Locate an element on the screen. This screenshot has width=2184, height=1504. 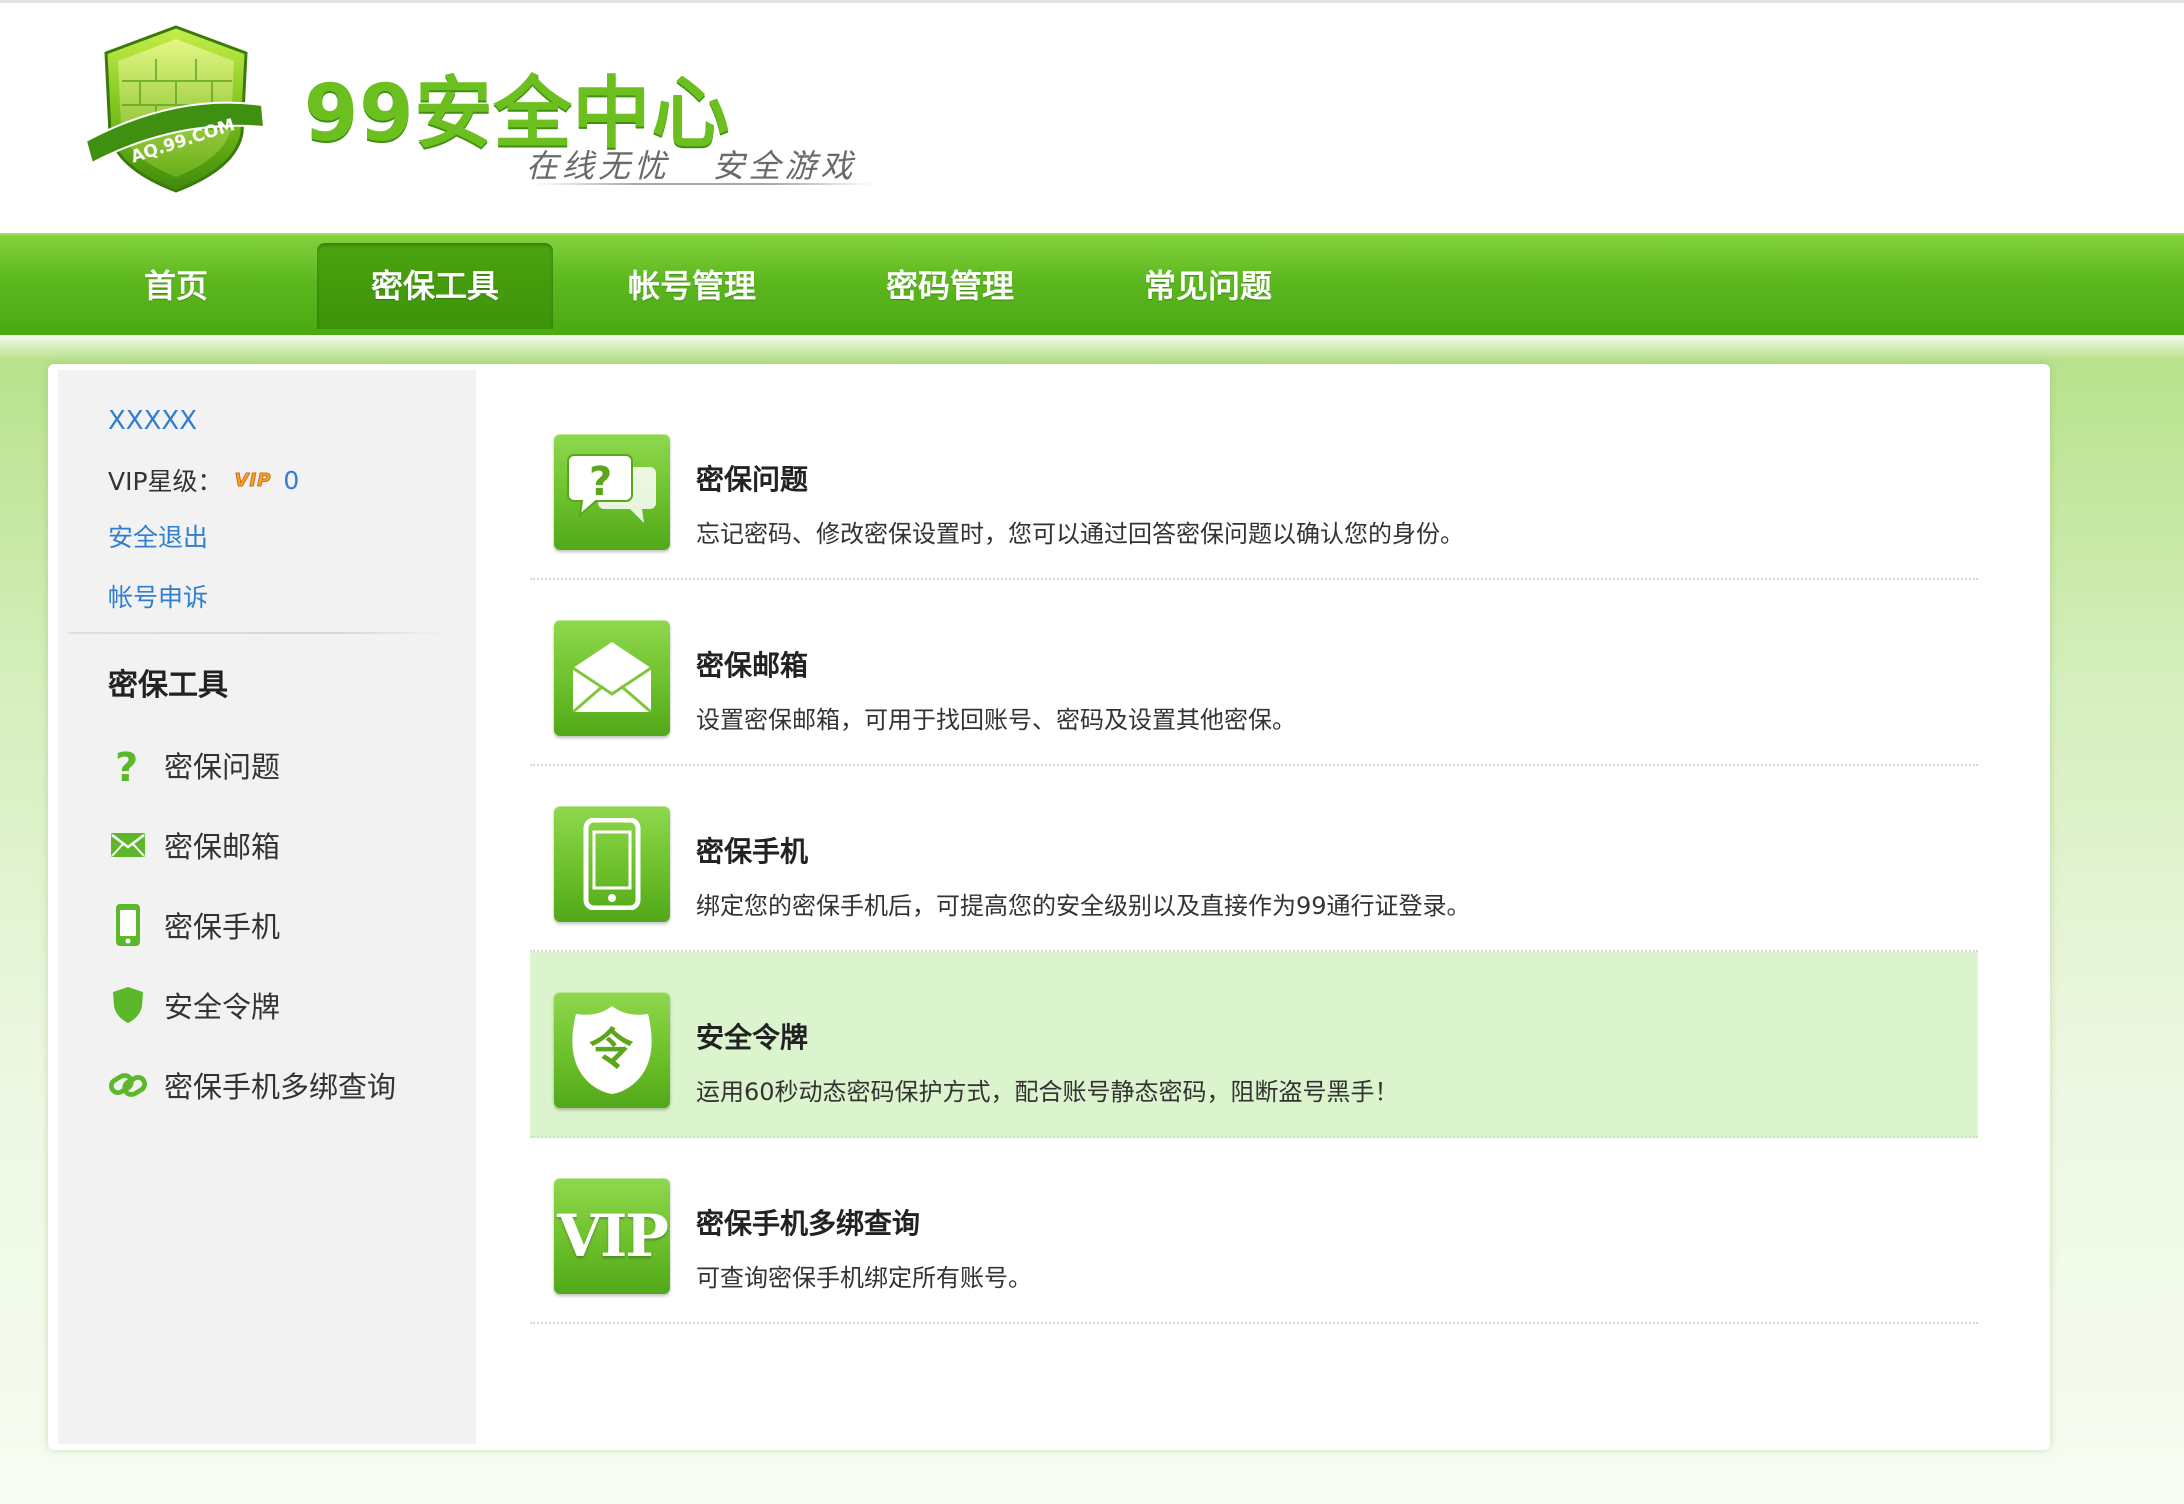
slogan-underline is located at coordinates (704, 184).